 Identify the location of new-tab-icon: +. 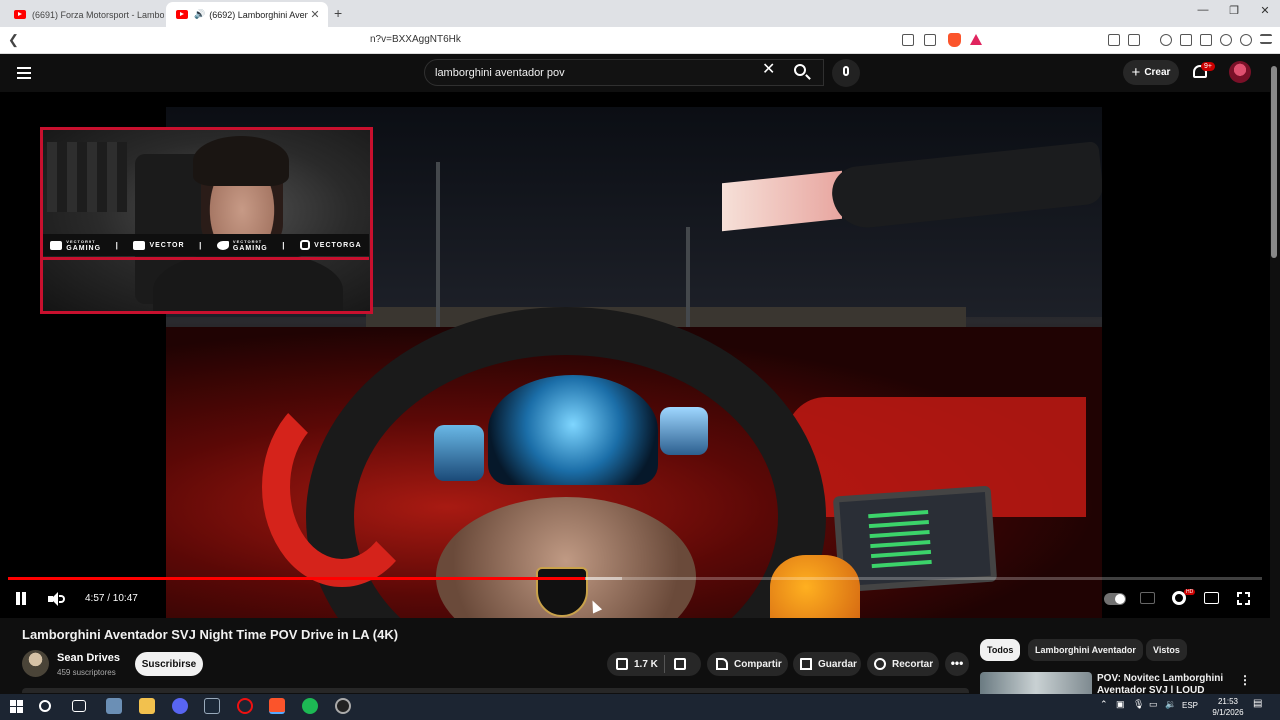
(338, 13).